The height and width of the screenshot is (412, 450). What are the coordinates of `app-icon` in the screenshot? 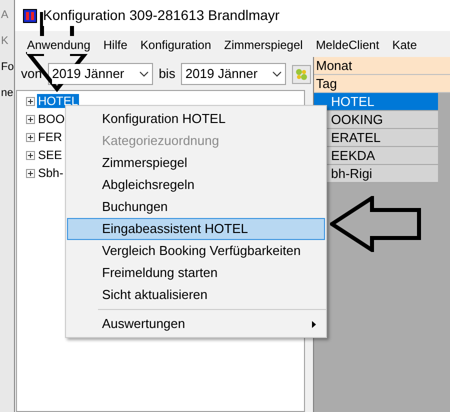 It's located at (30, 15).